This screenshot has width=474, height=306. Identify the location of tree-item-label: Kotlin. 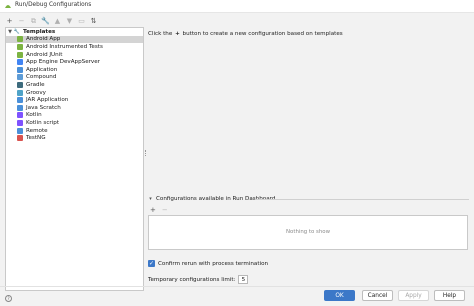
(34, 115).